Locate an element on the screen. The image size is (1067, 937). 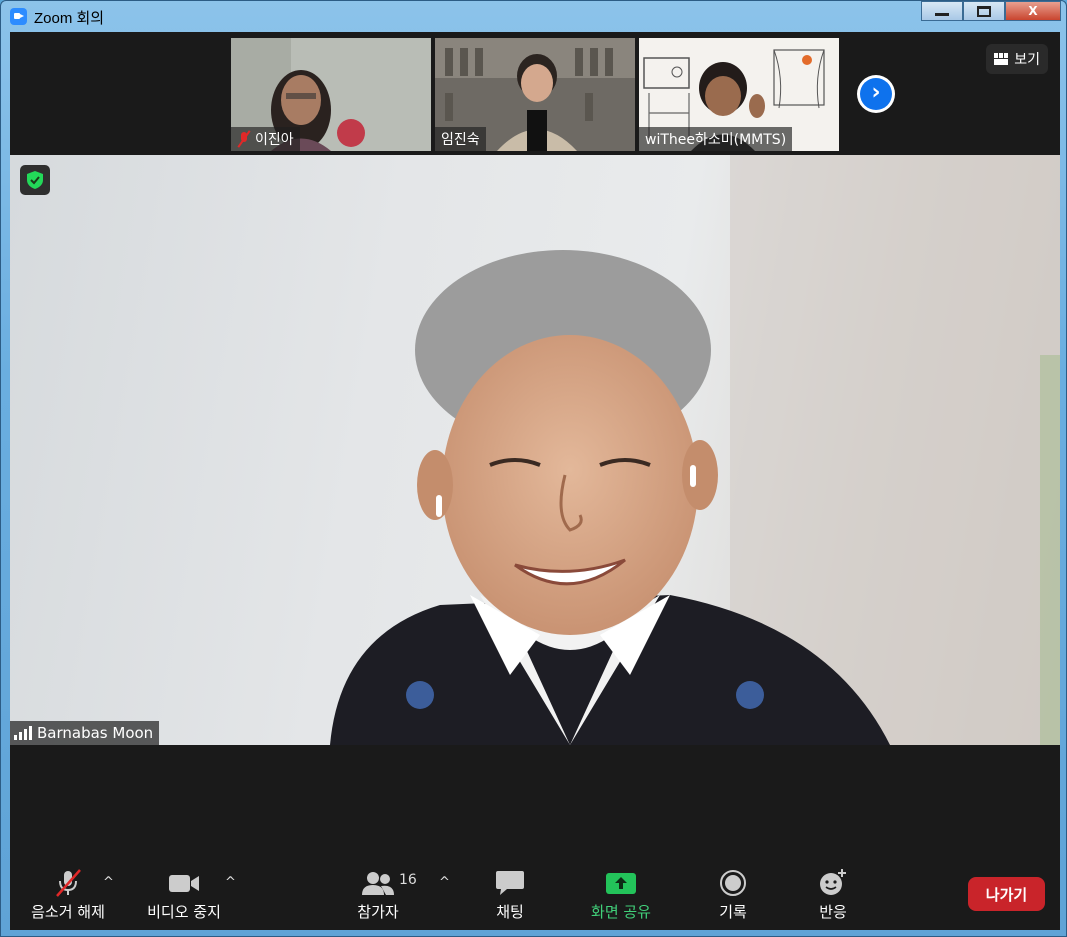
speaker-name: Barnabas Moon is located at coordinates (95, 733).